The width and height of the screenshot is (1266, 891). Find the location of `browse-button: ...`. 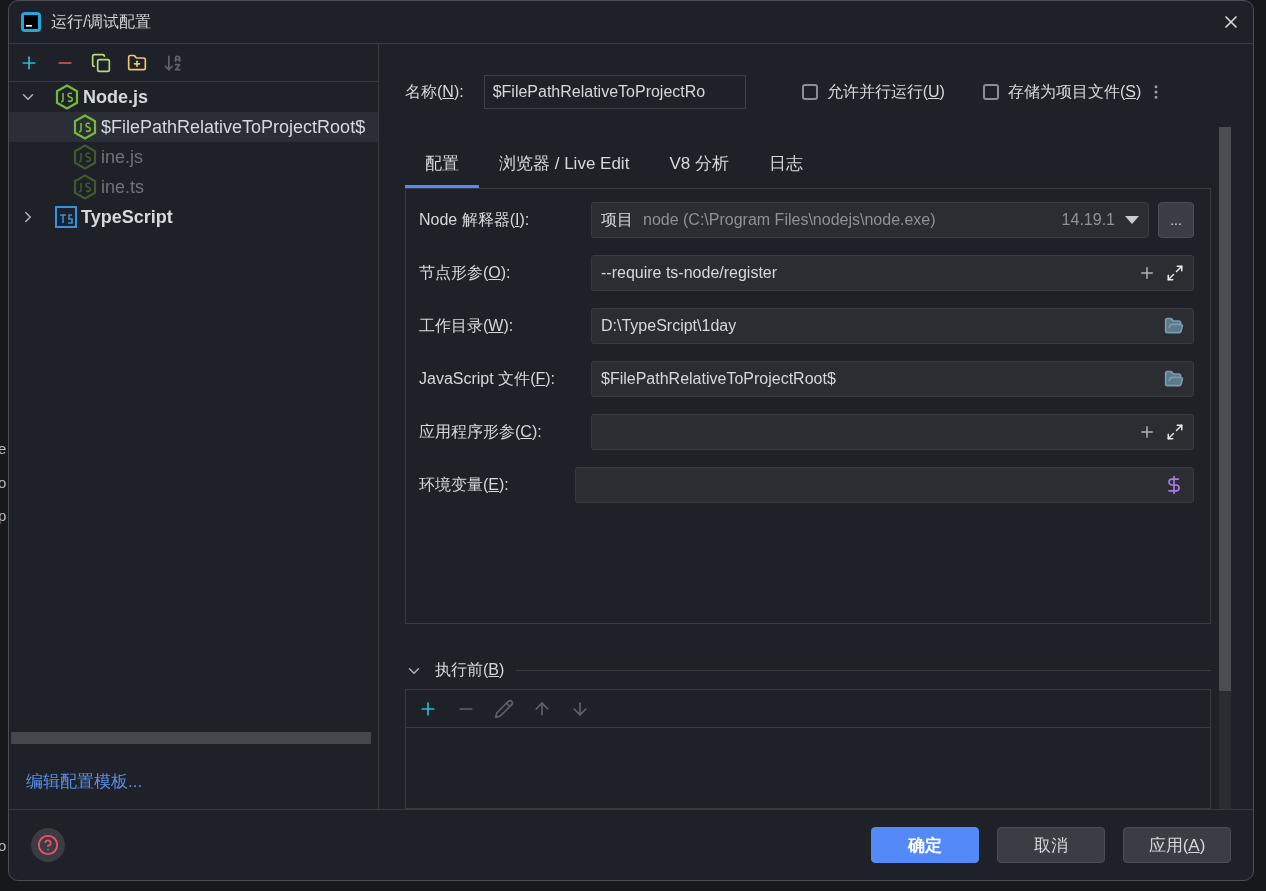

browse-button: ... is located at coordinates (1176, 220).